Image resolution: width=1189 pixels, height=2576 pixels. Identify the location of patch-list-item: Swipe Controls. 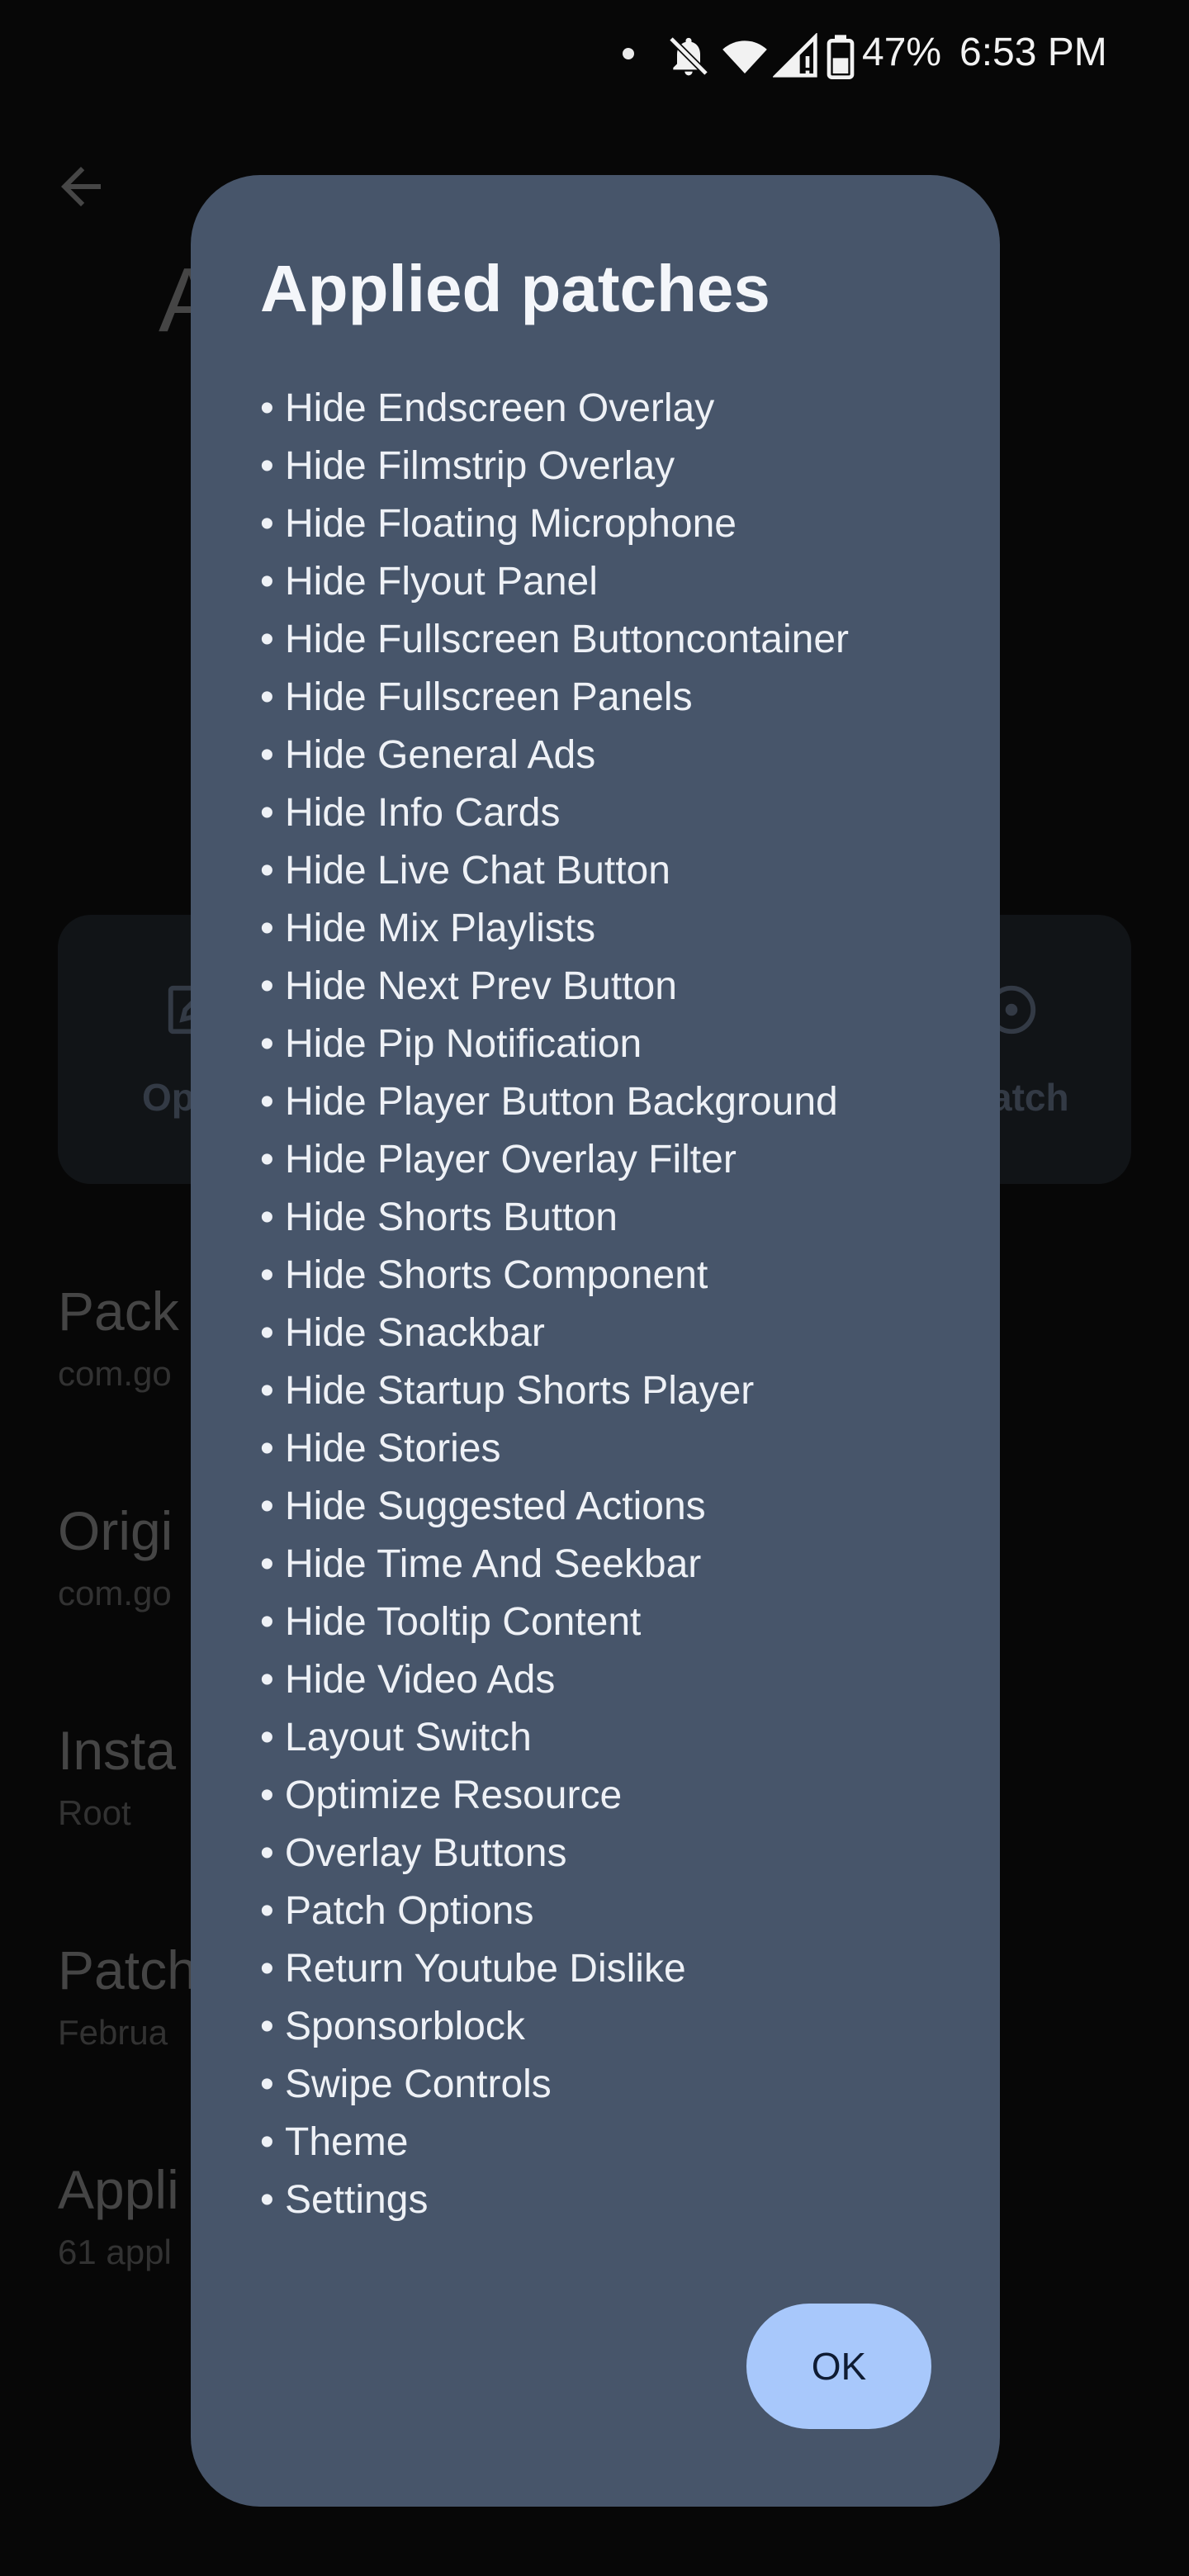
(595, 2085).